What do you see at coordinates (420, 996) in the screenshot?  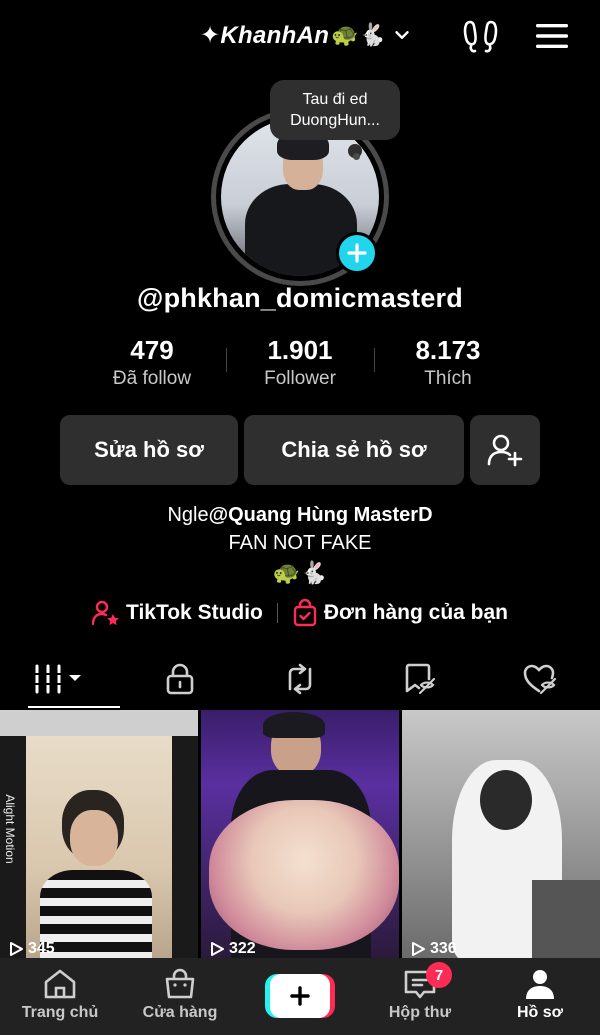 I see `nav-inbox: 7 Hộp thư` at bounding box center [420, 996].